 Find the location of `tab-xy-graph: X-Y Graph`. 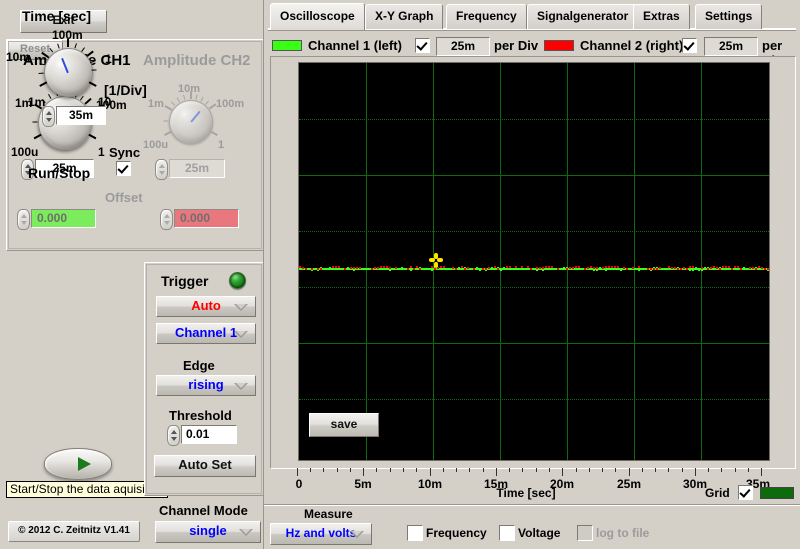

tab-xy-graph: X-Y Graph is located at coordinates (404, 16).